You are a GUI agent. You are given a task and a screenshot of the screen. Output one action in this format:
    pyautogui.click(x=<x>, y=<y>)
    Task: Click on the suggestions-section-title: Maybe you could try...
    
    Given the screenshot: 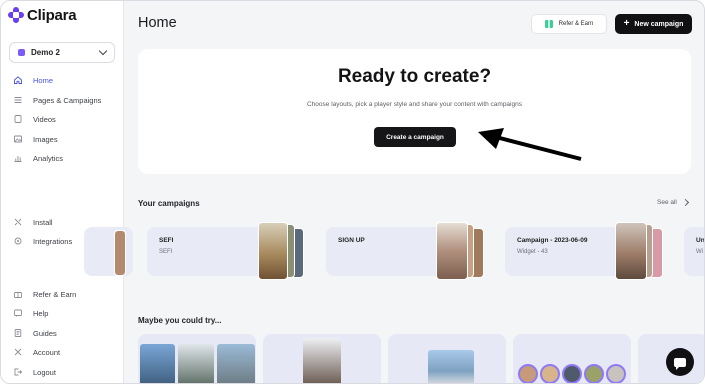 What is the action you would take?
    pyautogui.click(x=180, y=320)
    